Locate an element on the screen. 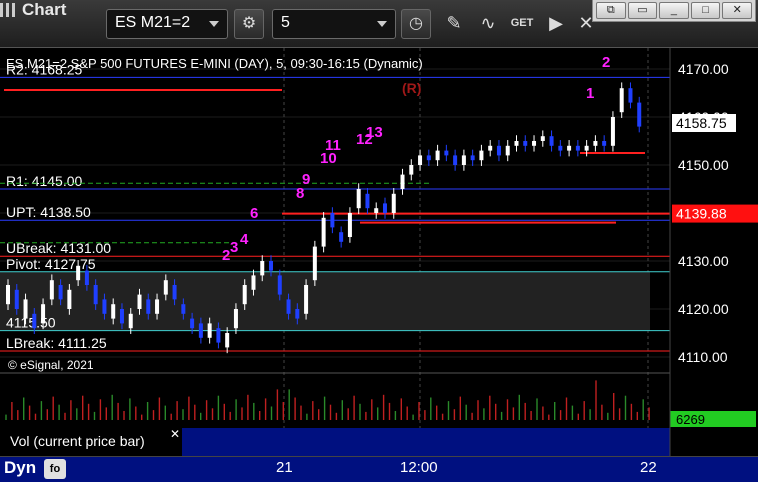 This screenshot has height=482, width=758. bar-counter: 3 is located at coordinates (234, 247).